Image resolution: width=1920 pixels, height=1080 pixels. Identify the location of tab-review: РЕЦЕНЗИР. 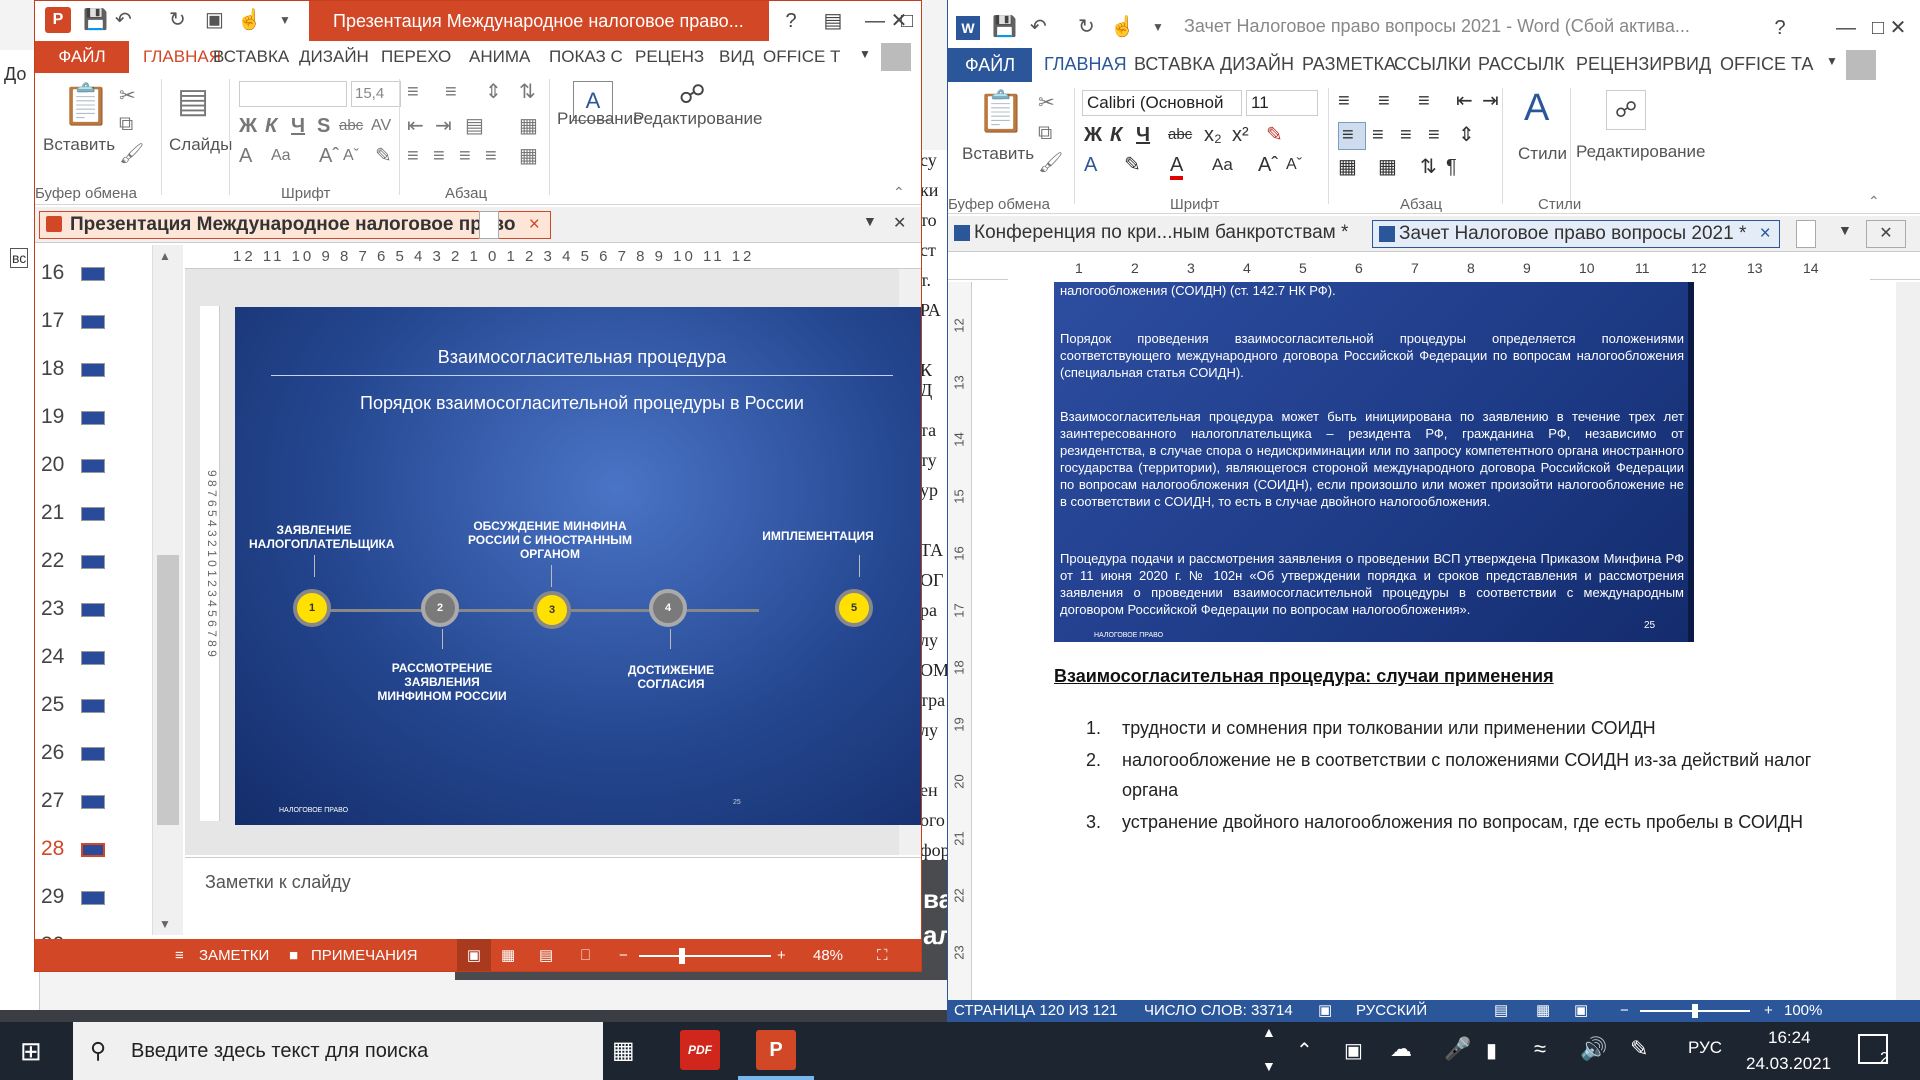
(1625, 64).